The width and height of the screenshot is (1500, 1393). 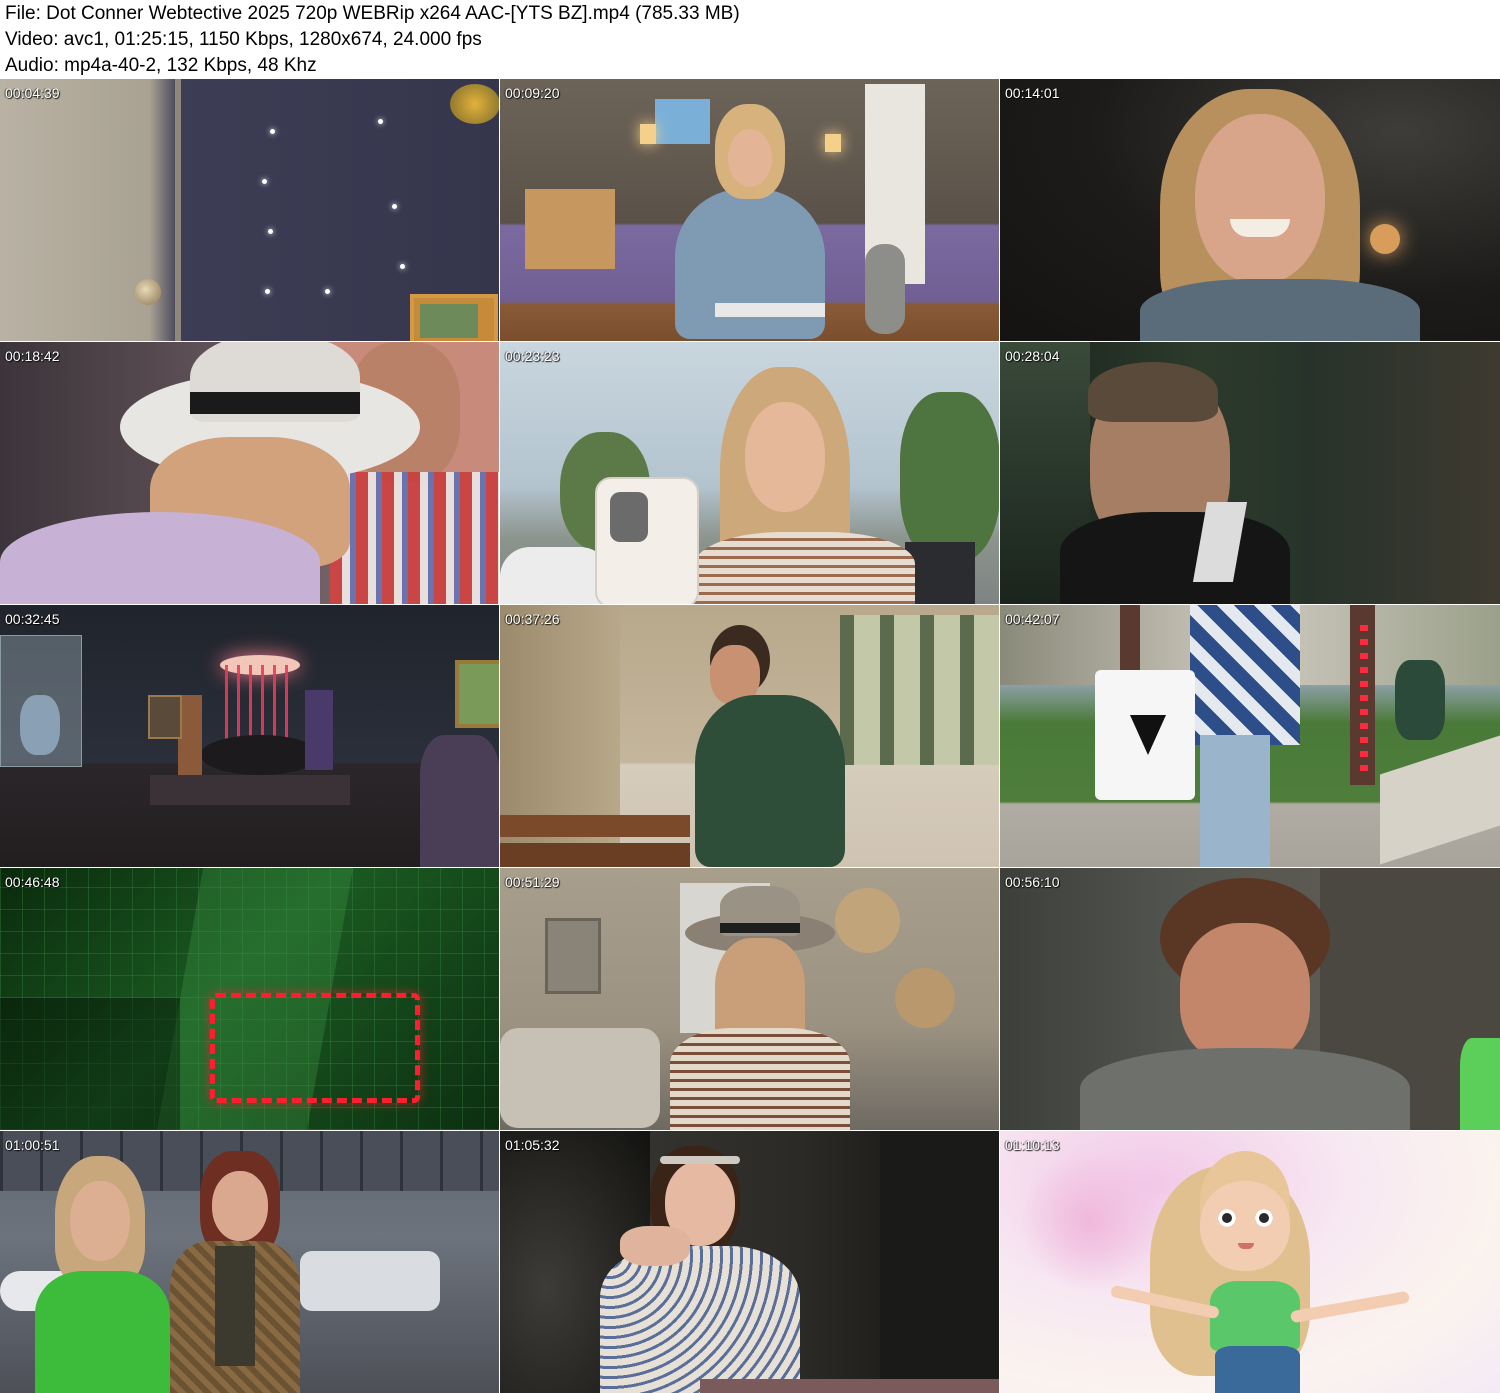 I want to click on thumbnail-6: 00:28:04, so click(x=1250, y=473).